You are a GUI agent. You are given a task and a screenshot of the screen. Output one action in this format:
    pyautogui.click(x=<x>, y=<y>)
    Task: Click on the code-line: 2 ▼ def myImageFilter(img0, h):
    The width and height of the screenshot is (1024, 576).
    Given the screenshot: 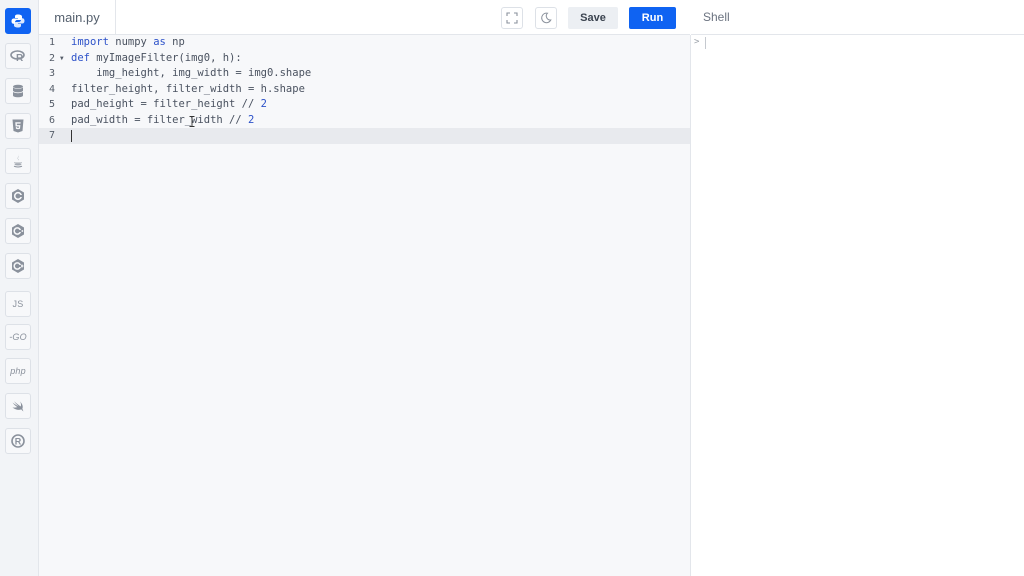 What is the action you would take?
    pyautogui.click(x=364, y=59)
    